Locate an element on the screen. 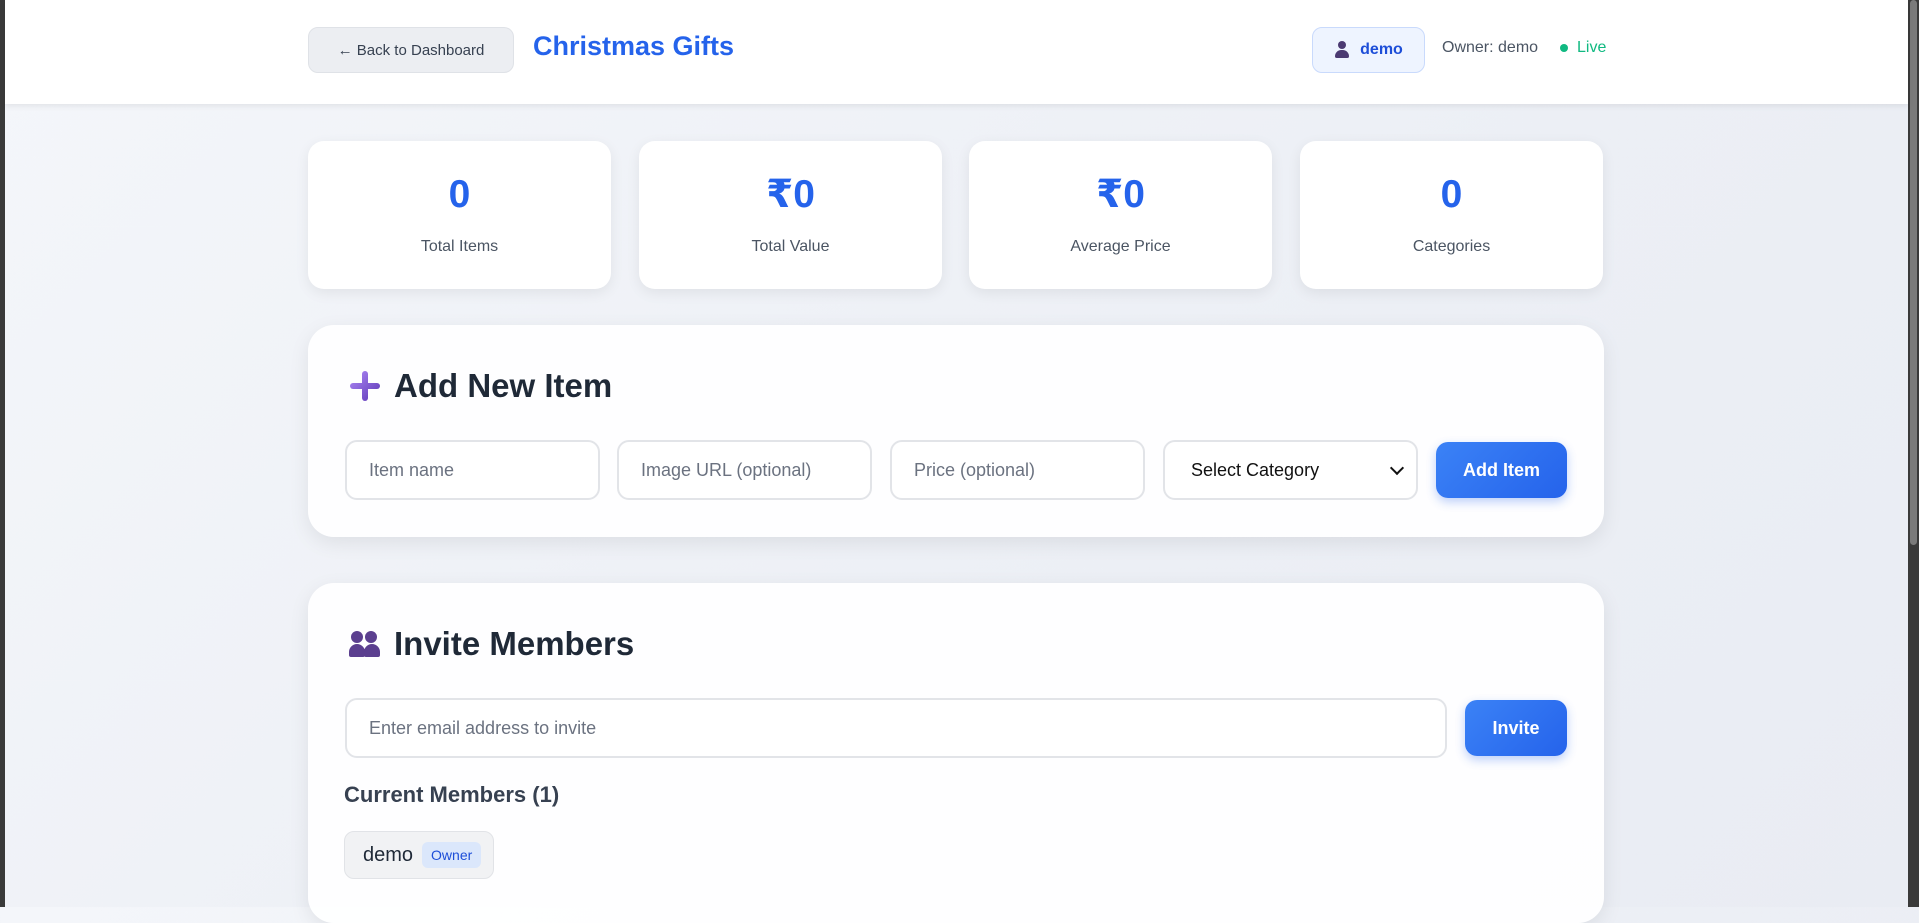 This screenshot has height=923, width=1919. category-select: Select Category is located at coordinates (1290, 470).